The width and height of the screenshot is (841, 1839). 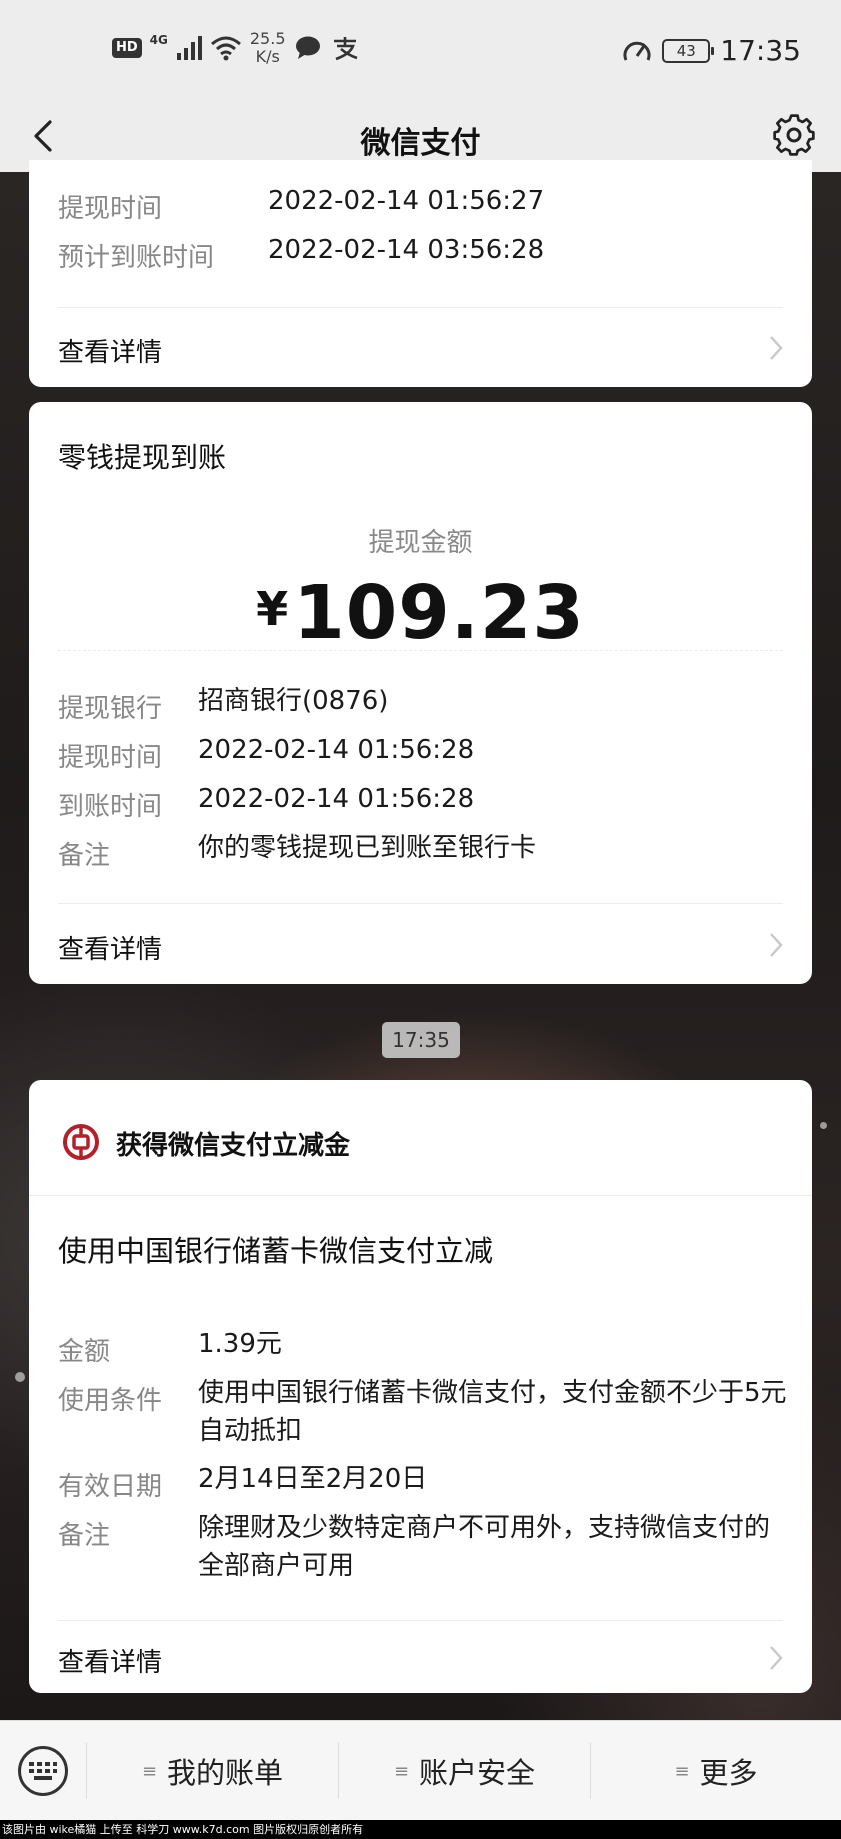 I want to click on amount-display: ¥ 109.23, so click(x=420, y=613).